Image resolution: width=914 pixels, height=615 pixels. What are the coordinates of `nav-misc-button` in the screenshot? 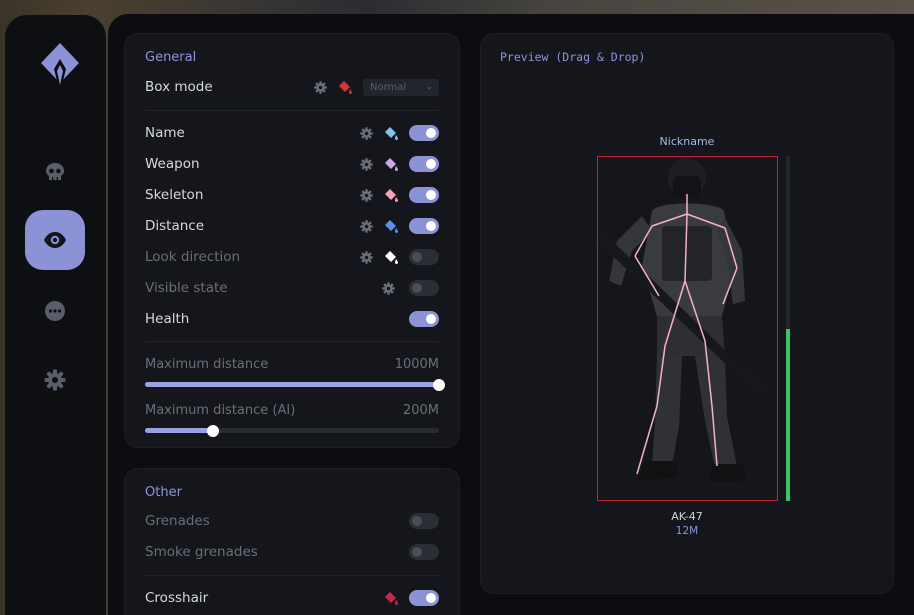 It's located at (55, 311).